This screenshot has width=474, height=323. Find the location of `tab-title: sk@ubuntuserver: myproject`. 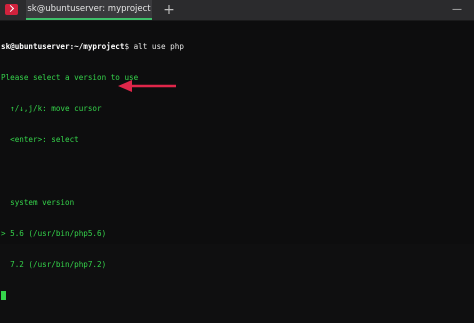

tab-title: sk@ubuntuserver: myproject is located at coordinates (89, 9).